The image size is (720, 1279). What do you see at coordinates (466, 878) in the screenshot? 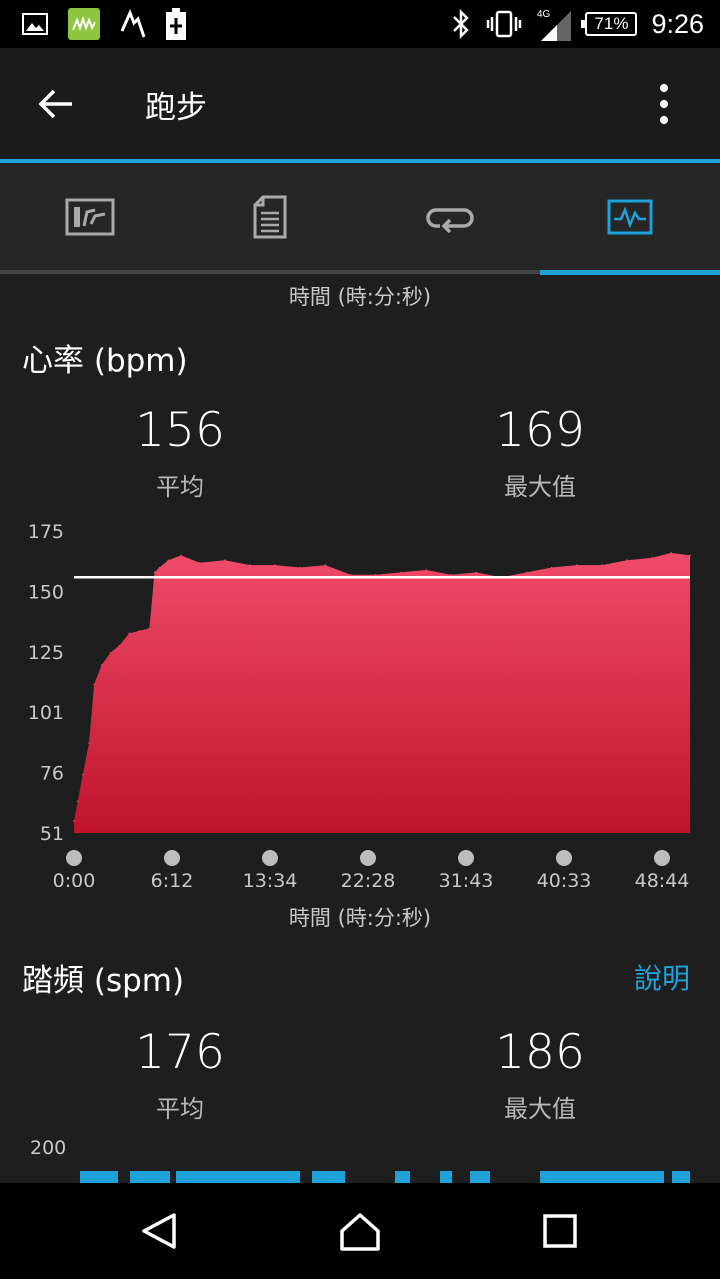
I see `x-tick-label: 31:43` at bounding box center [466, 878].